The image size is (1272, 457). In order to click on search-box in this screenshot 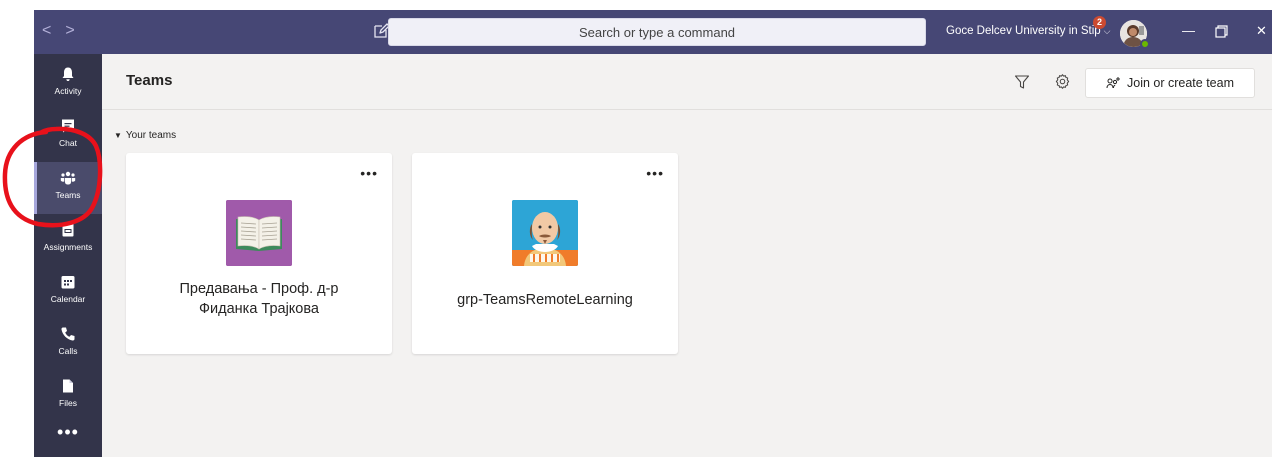, I will do `click(657, 32)`.